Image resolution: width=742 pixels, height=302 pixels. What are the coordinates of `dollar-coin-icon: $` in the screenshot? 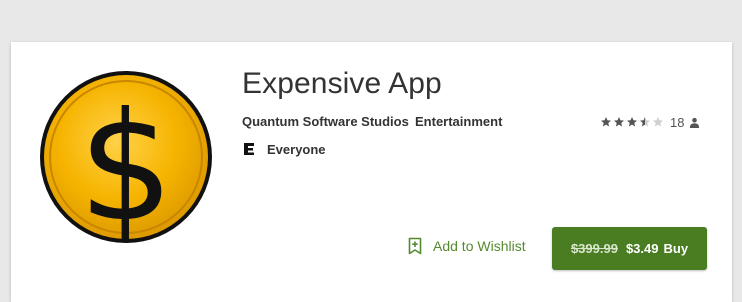 It's located at (126, 158).